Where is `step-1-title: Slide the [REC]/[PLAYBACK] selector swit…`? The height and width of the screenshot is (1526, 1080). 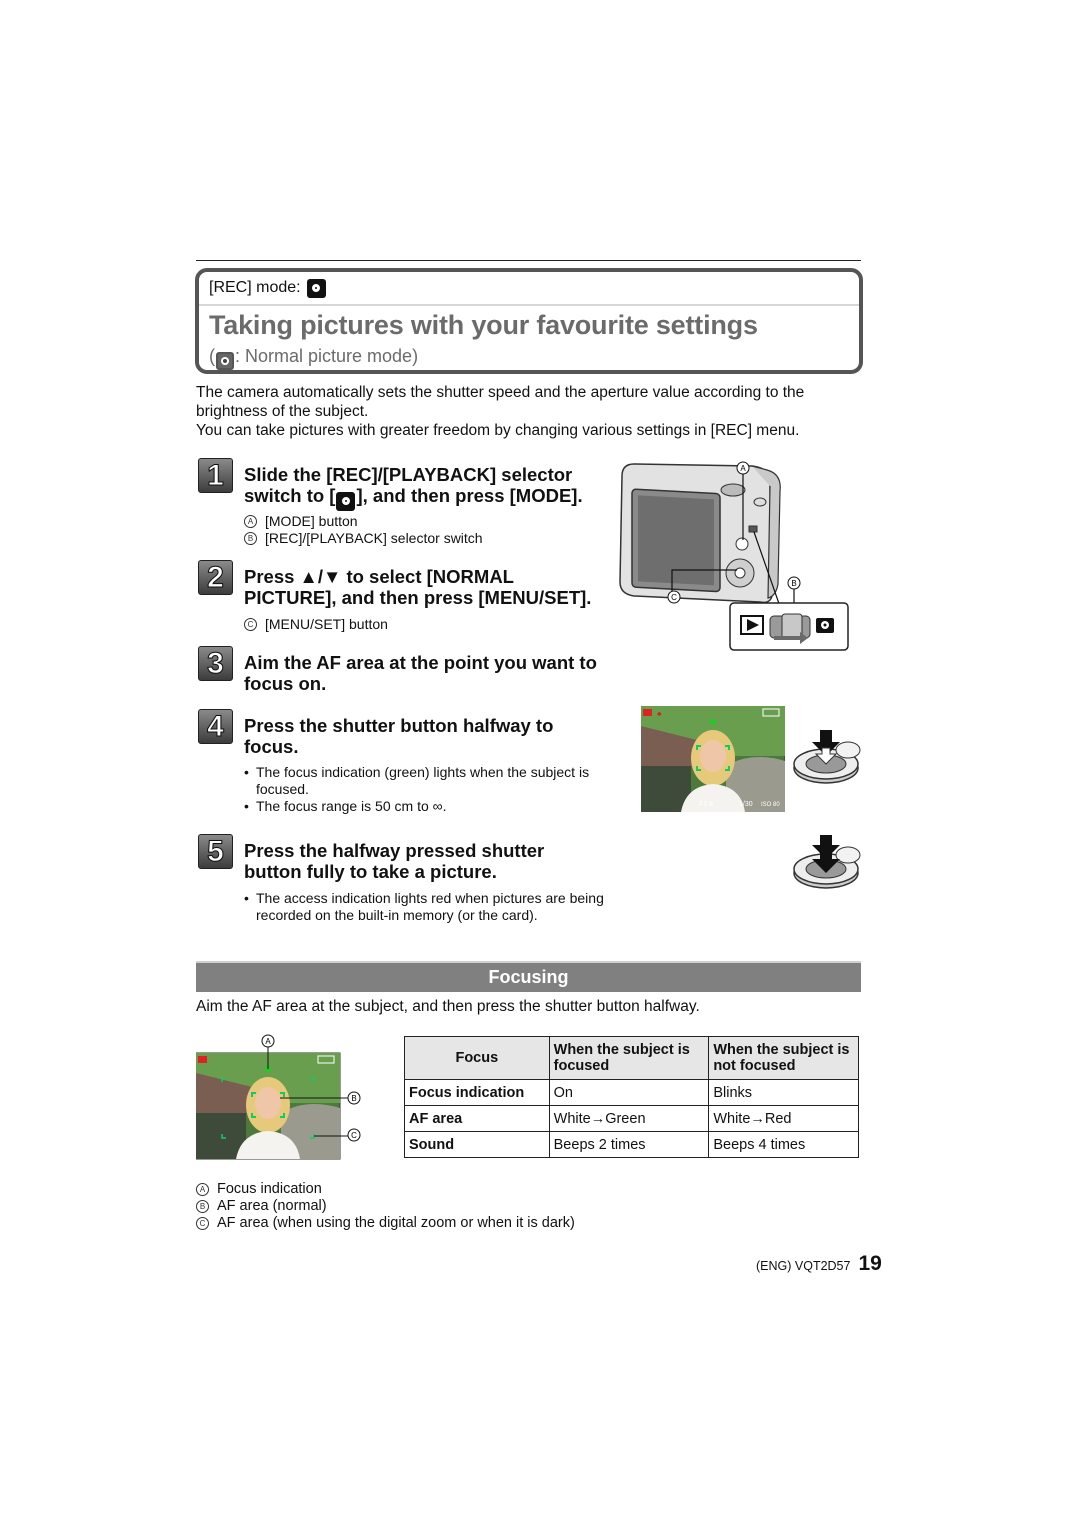
step-1-title: Slide the [REC]/[PLAYBACK] selector swit… is located at coordinates (413, 487).